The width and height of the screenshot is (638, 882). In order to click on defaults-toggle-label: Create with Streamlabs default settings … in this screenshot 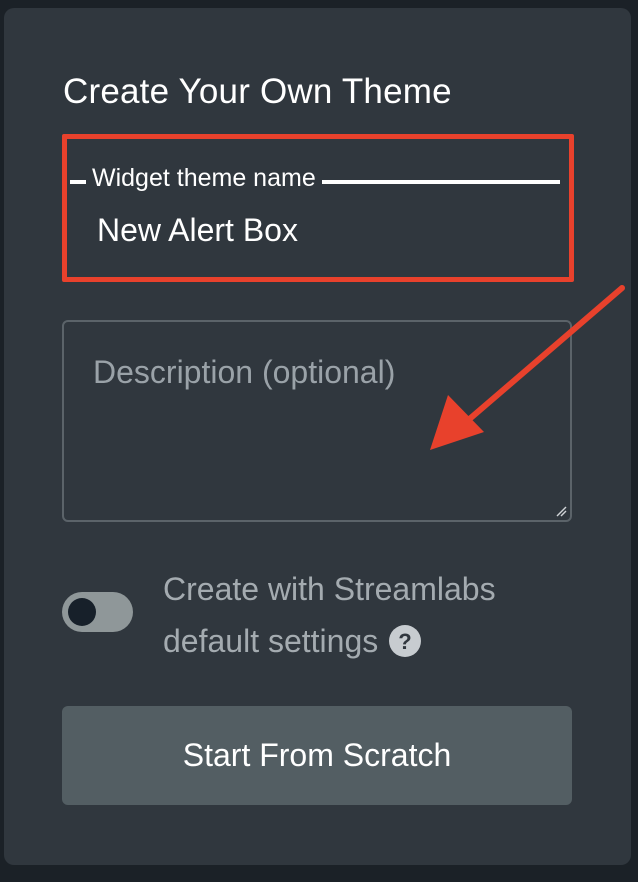, I will do `click(329, 615)`.